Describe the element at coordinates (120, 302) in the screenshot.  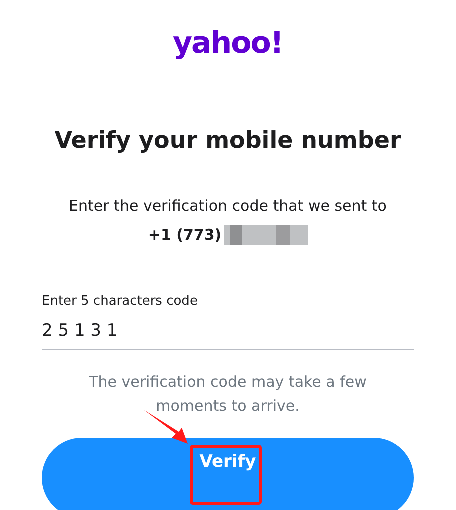
I see `field-label: Enter 5 characters code` at that location.